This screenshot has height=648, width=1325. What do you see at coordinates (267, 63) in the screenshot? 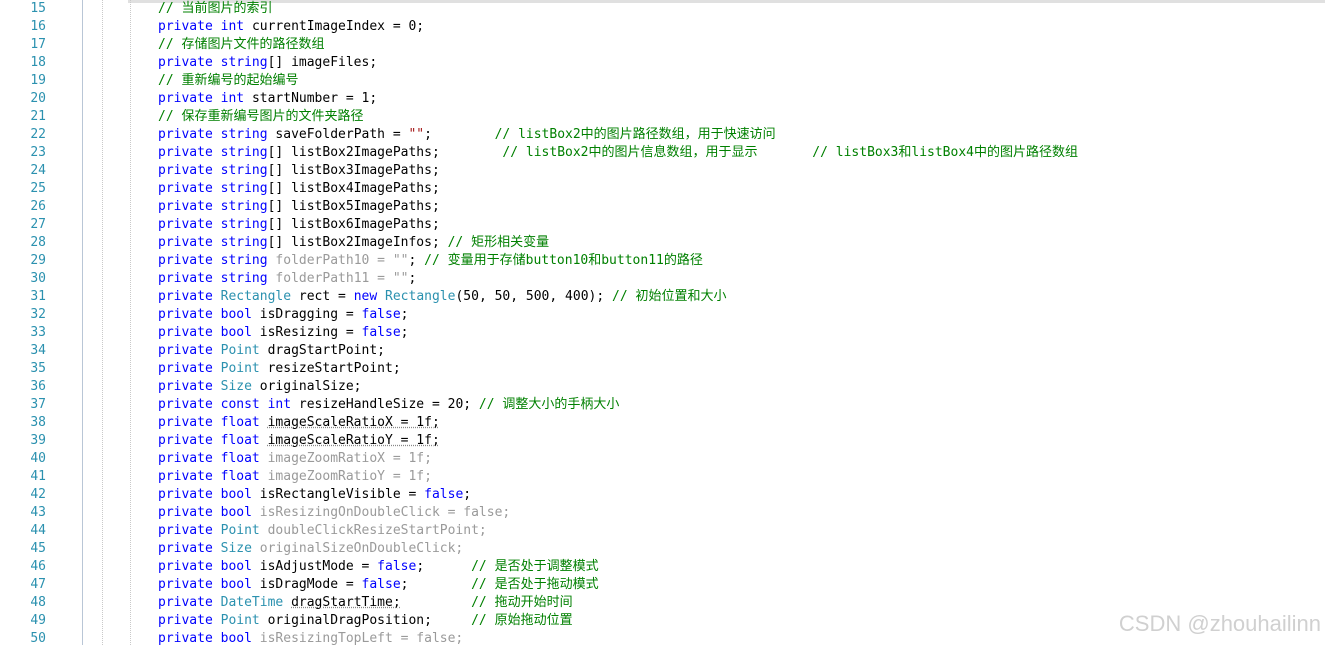
I see `line-code: private string[] imageFiles;` at bounding box center [267, 63].